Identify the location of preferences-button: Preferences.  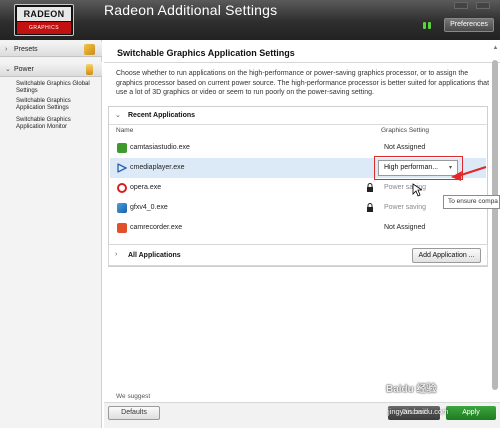
(469, 25).